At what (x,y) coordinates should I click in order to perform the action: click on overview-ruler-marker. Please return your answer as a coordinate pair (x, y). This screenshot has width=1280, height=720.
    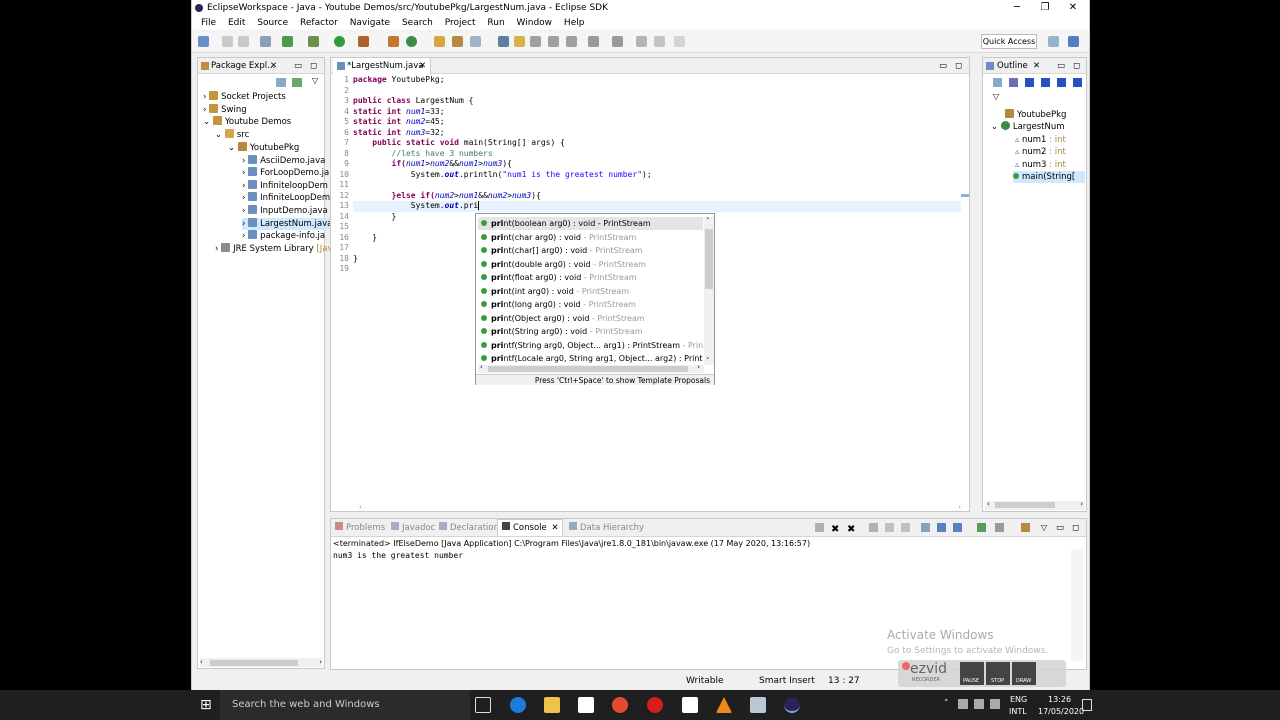
    Looking at the image, I should click on (965, 195).